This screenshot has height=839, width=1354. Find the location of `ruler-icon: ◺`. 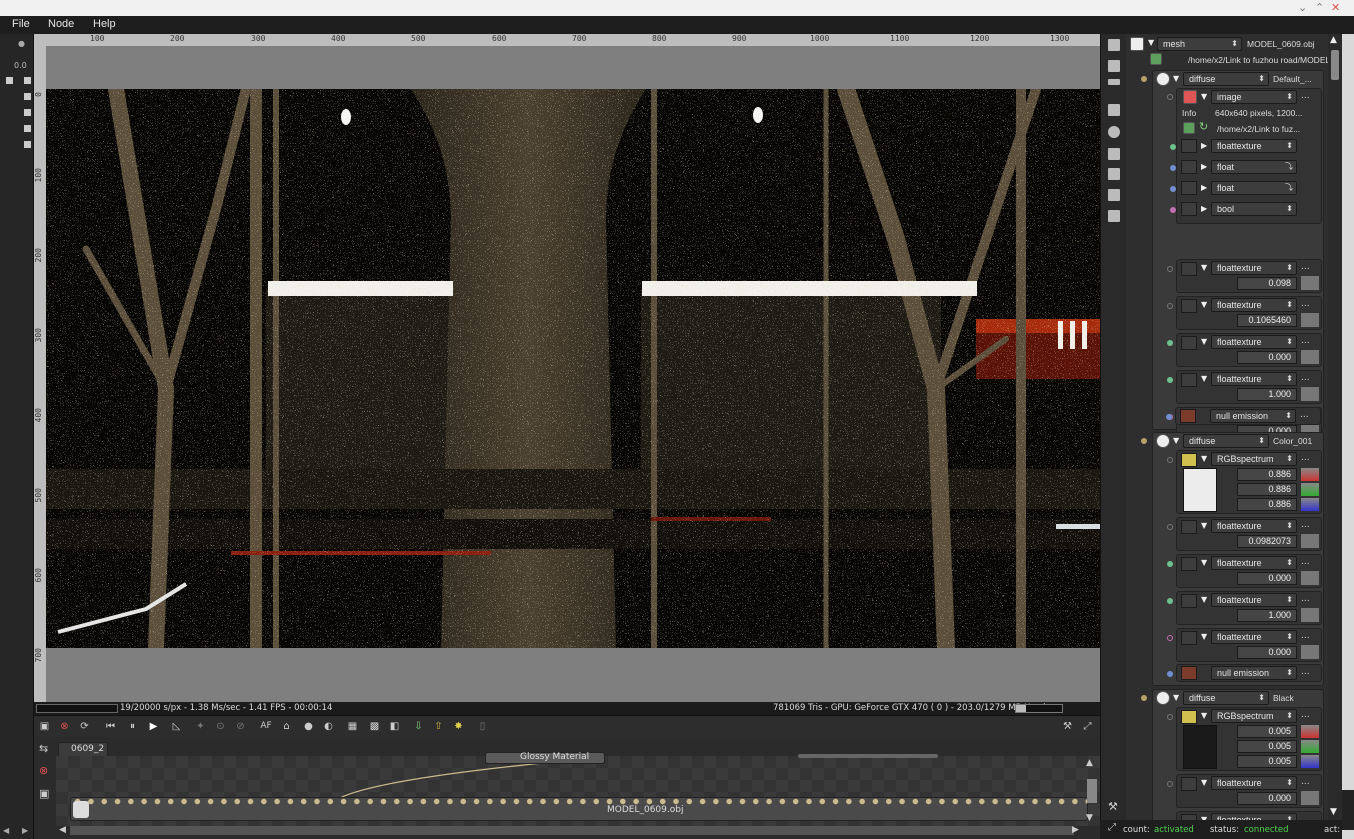

ruler-icon: ◺ is located at coordinates (176, 726).